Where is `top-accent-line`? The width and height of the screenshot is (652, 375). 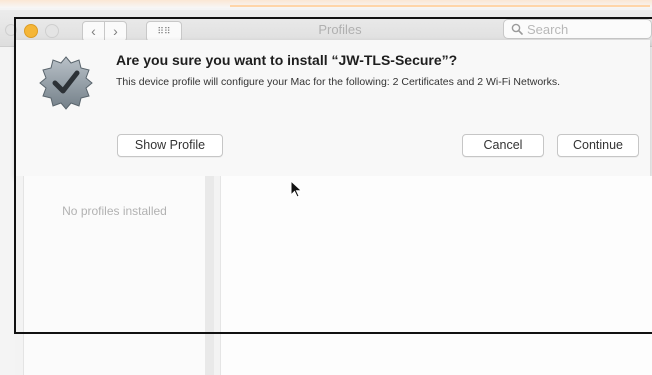 top-accent-line is located at coordinates (326, 4).